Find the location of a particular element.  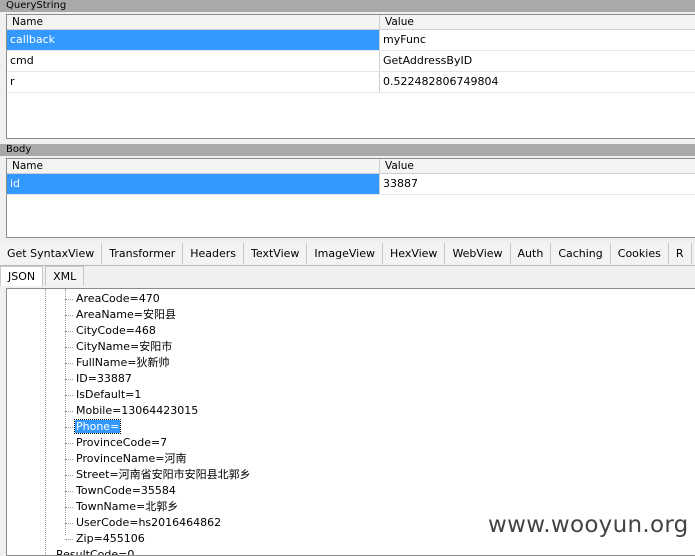

tree-node-label: AreaCode=470 is located at coordinates (118, 298).